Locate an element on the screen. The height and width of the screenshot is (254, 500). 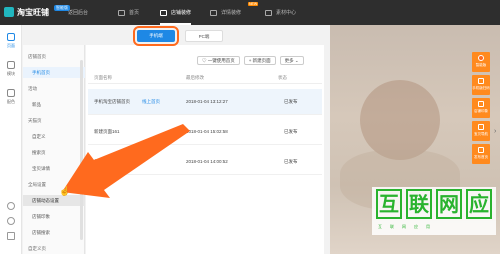
nav-material: 素材中心 is located at coordinates (280, 12).